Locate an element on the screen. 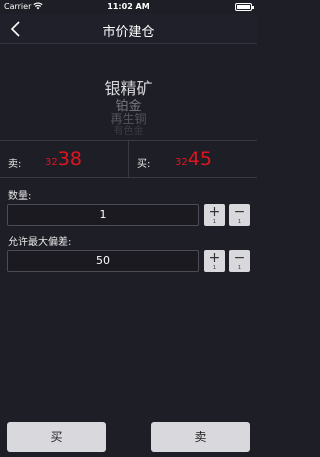 The height and width of the screenshot is (457, 320). sell-price-cell: 卖: 3238 is located at coordinates (64, 159).